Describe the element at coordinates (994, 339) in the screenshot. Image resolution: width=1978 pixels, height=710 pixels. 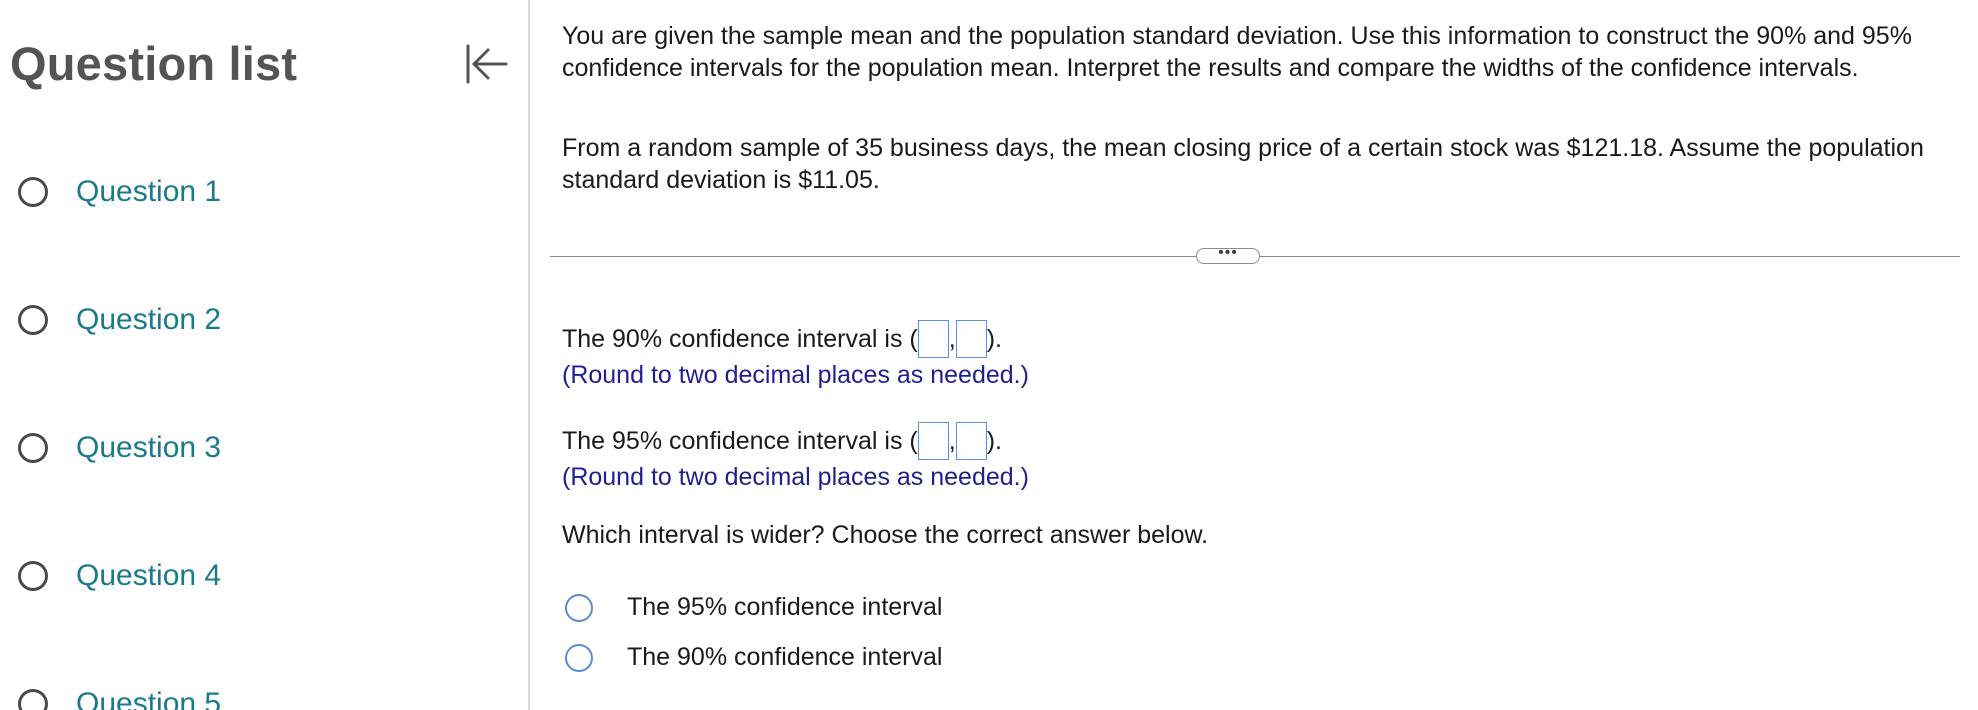
I see `ci90-suffix: ).` at that location.